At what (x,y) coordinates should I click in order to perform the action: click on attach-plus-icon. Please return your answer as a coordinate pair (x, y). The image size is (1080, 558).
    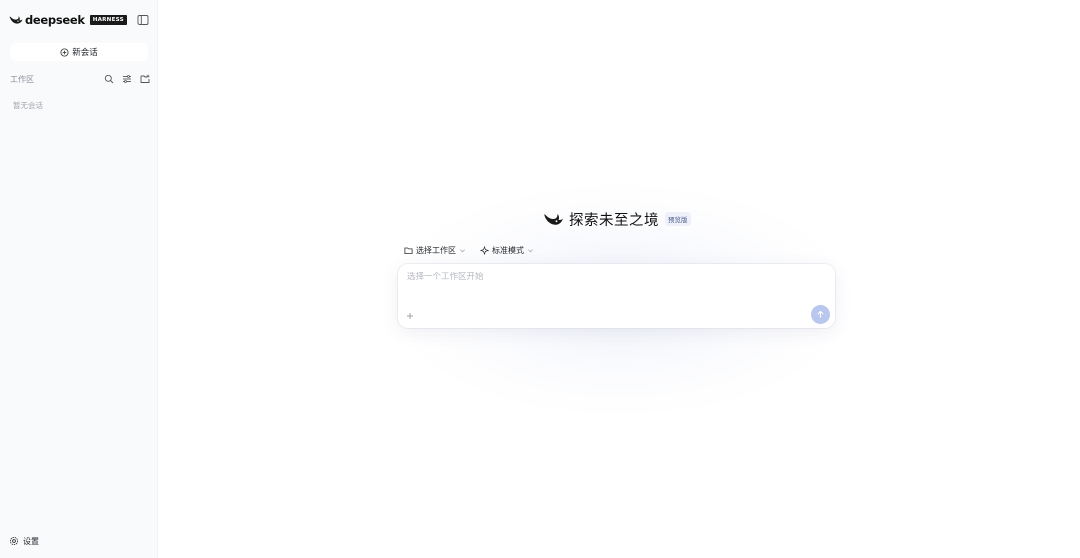
    Looking at the image, I should click on (410, 316).